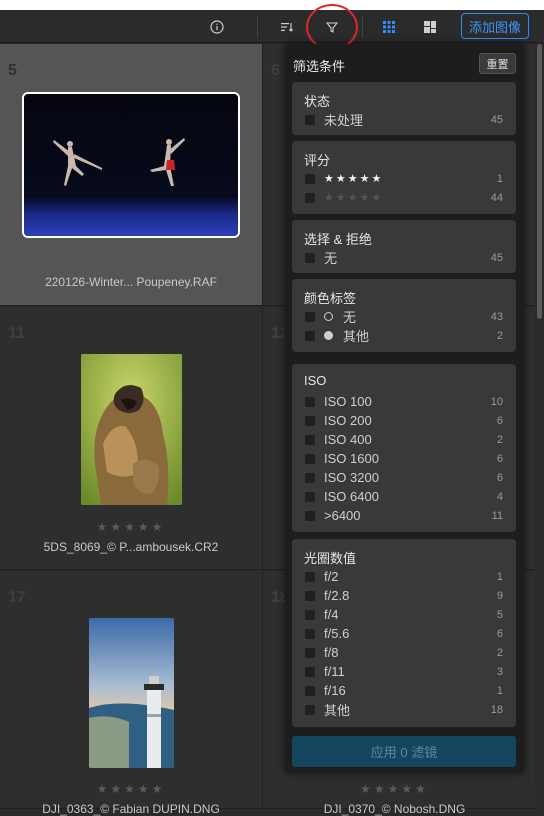  What do you see at coordinates (337, 595) in the screenshot?
I see `option-label: f/2.8` at bounding box center [337, 595].